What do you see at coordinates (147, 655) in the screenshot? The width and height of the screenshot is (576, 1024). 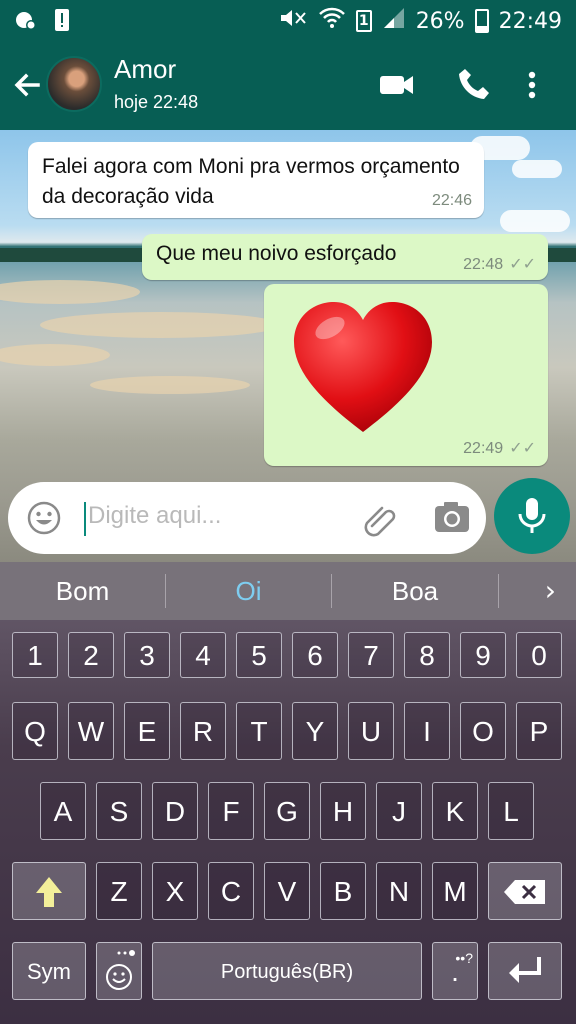 I see `key-3: 3` at bounding box center [147, 655].